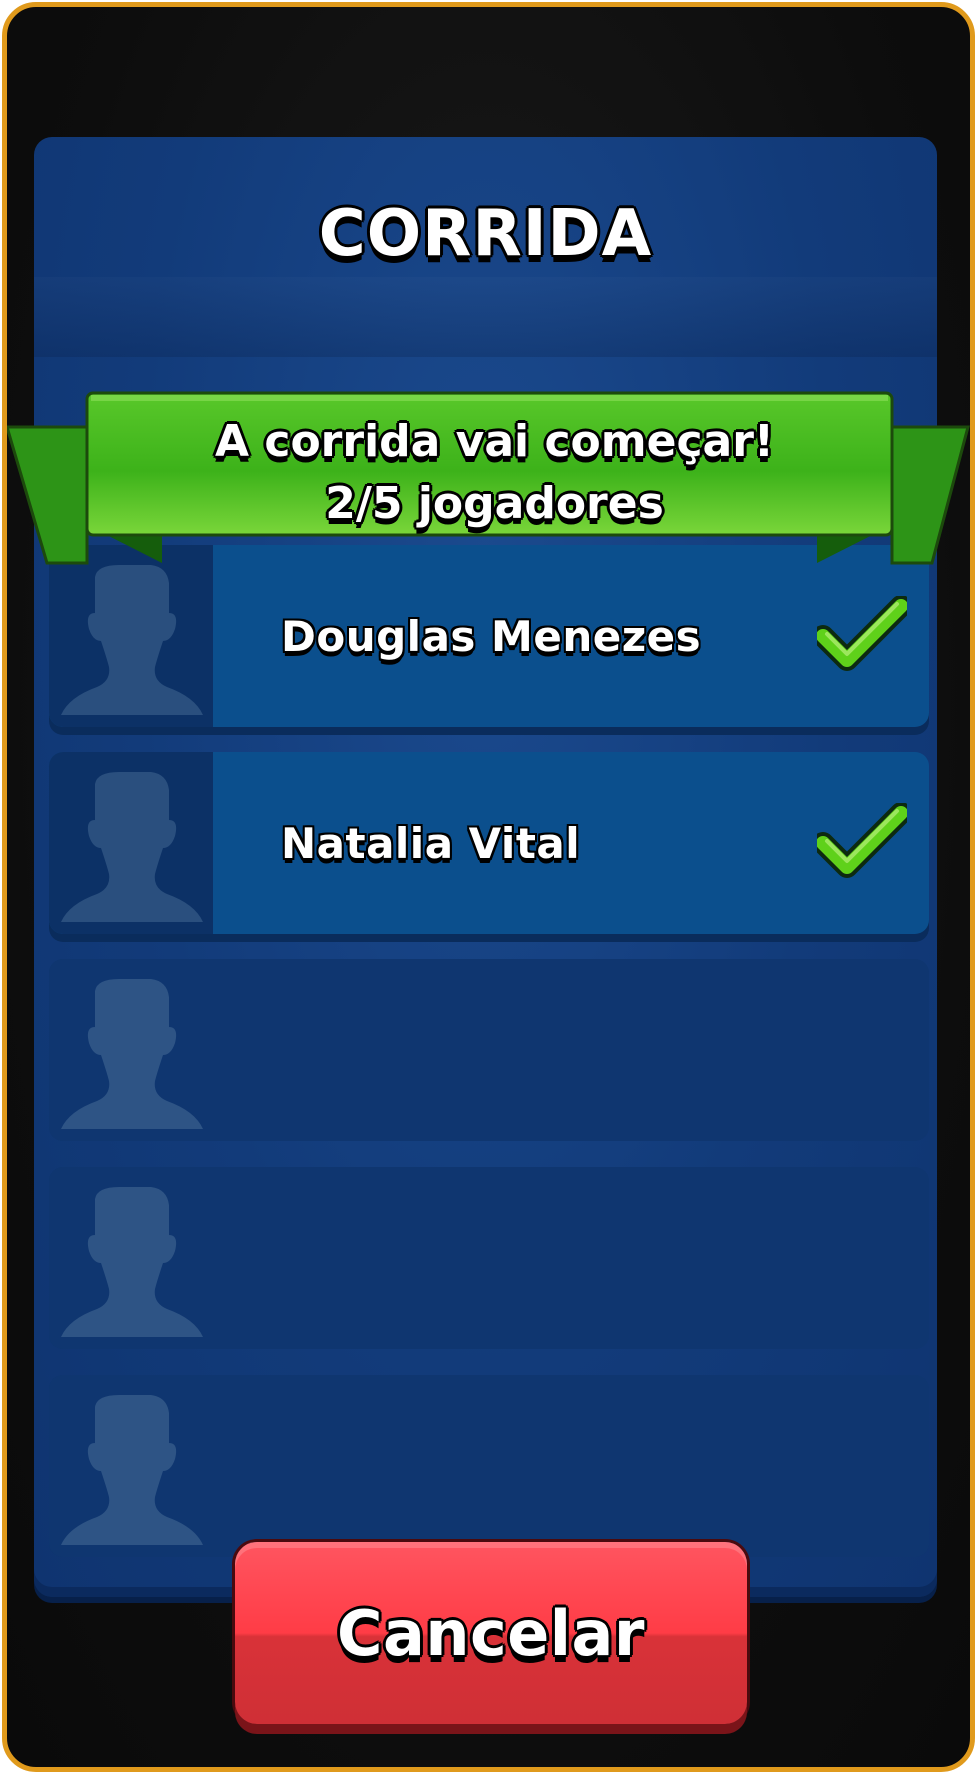 Image resolution: width=975 pixels, height=1772 pixels. I want to click on ribbon-headline: A corrida vai começar!, so click(494, 441).